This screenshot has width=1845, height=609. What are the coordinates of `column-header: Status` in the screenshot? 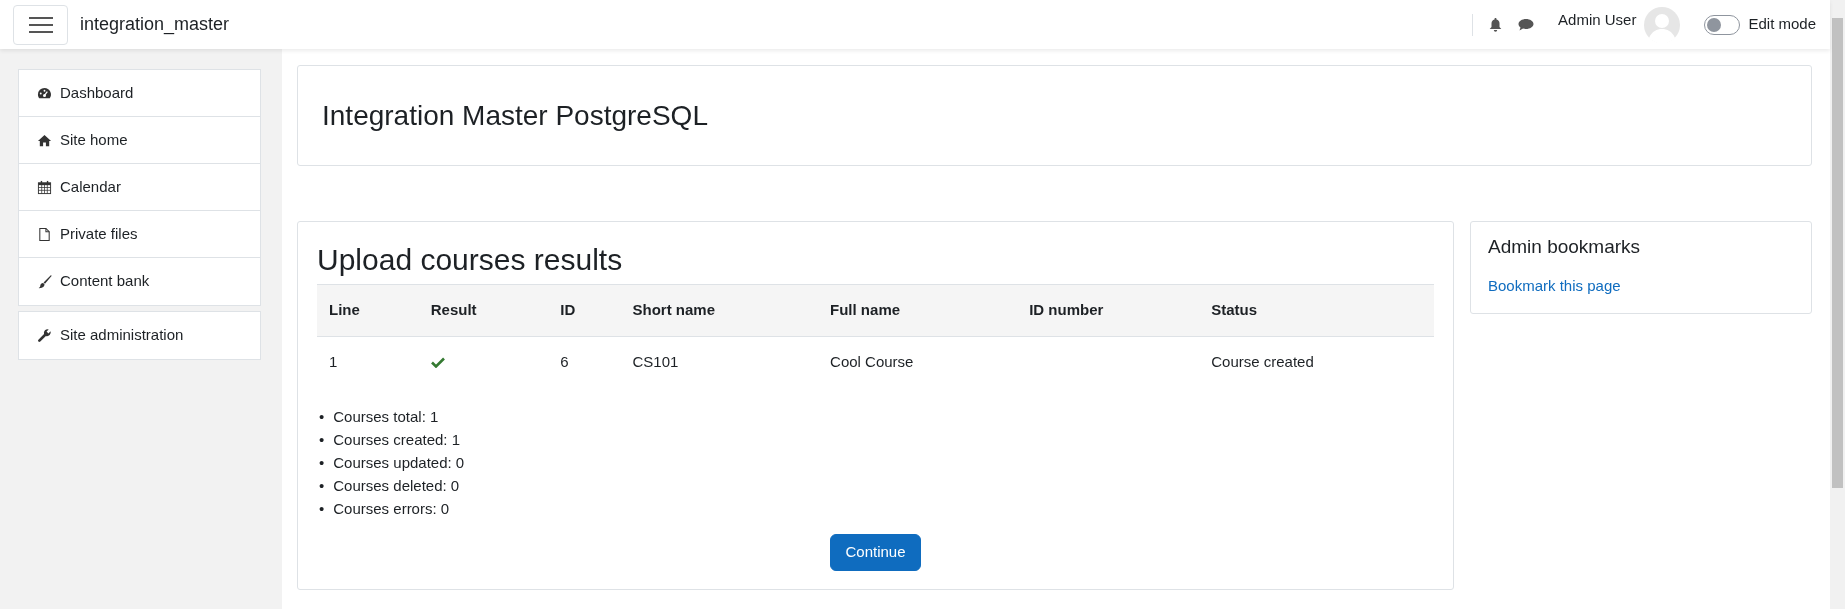 It's located at (1316, 310).